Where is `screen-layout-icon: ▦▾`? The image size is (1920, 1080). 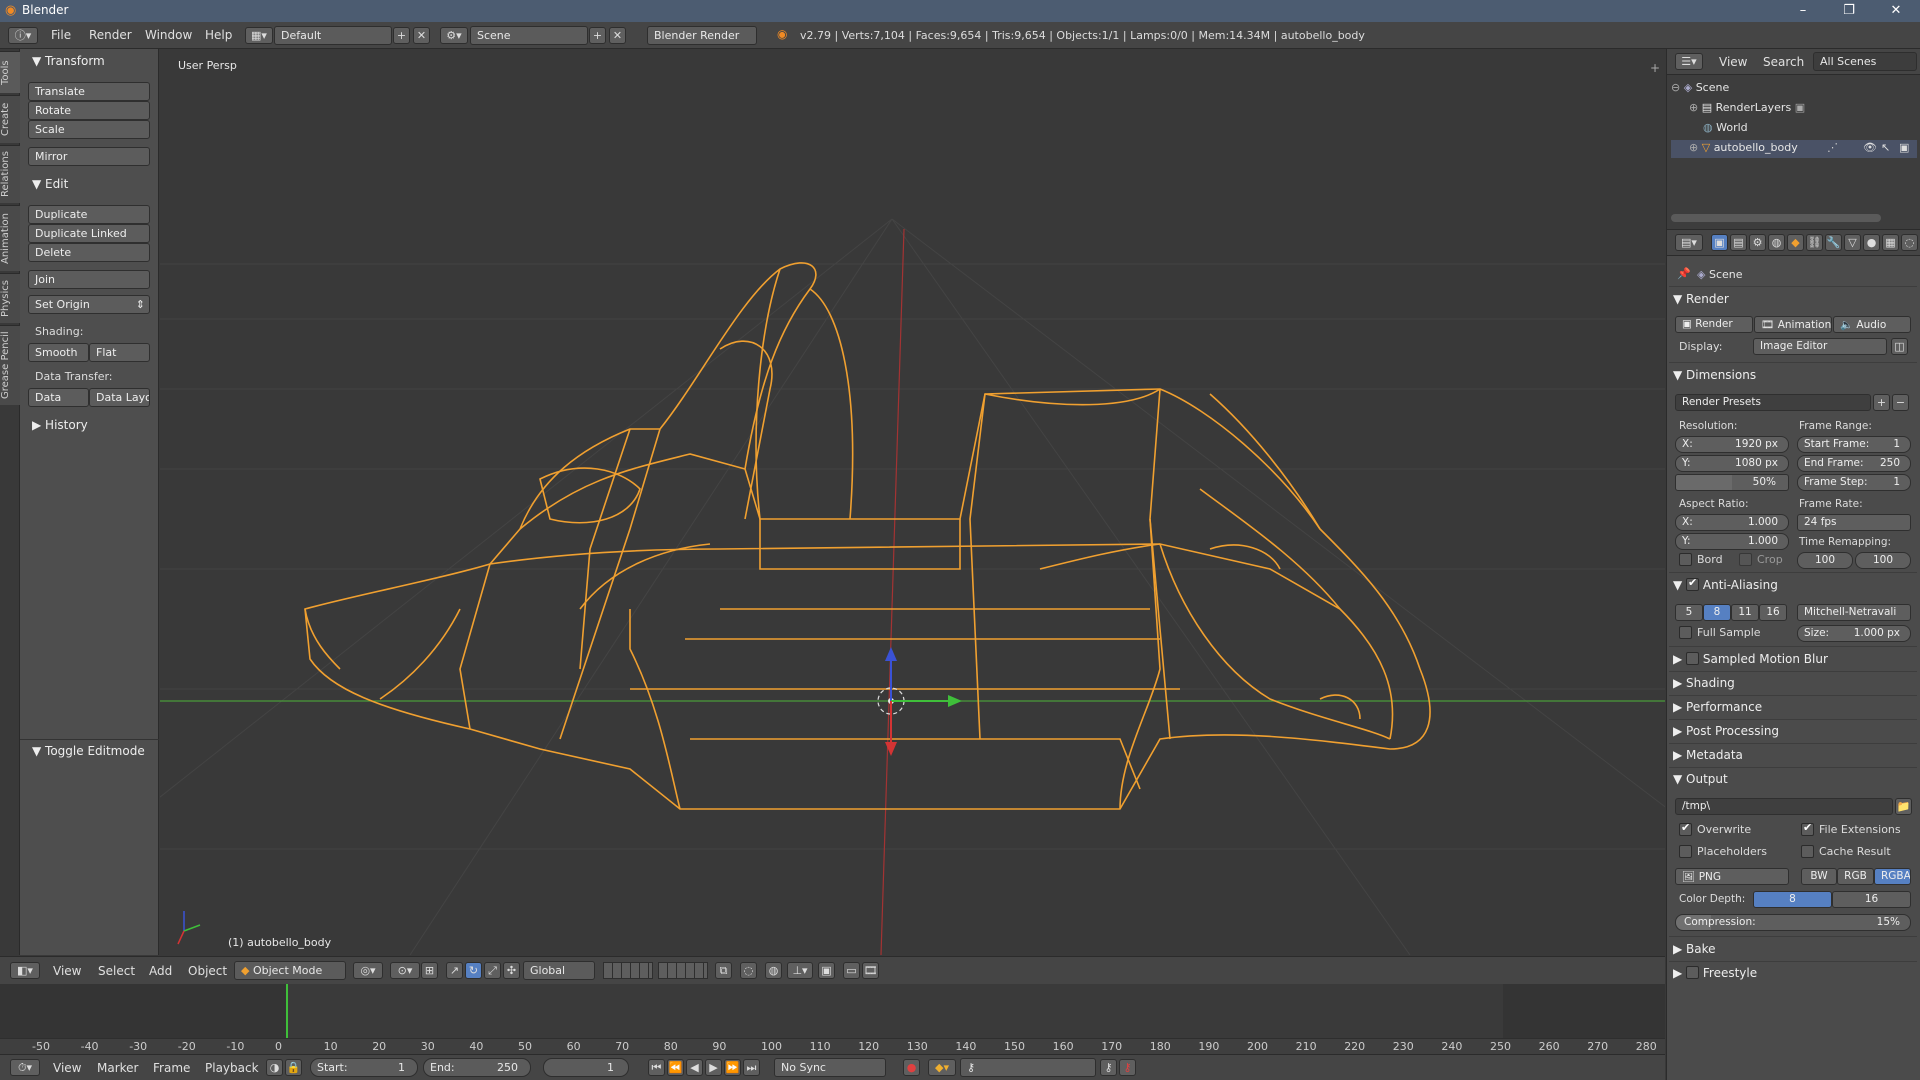
screen-layout-icon: ▦▾ is located at coordinates (259, 35).